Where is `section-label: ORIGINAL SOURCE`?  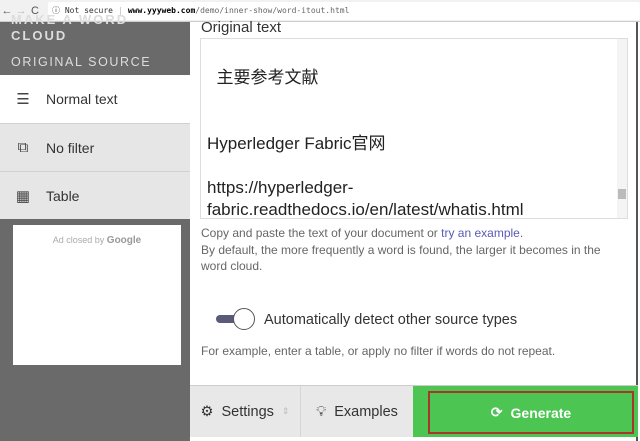 section-label: ORIGINAL SOURCE is located at coordinates (81, 62).